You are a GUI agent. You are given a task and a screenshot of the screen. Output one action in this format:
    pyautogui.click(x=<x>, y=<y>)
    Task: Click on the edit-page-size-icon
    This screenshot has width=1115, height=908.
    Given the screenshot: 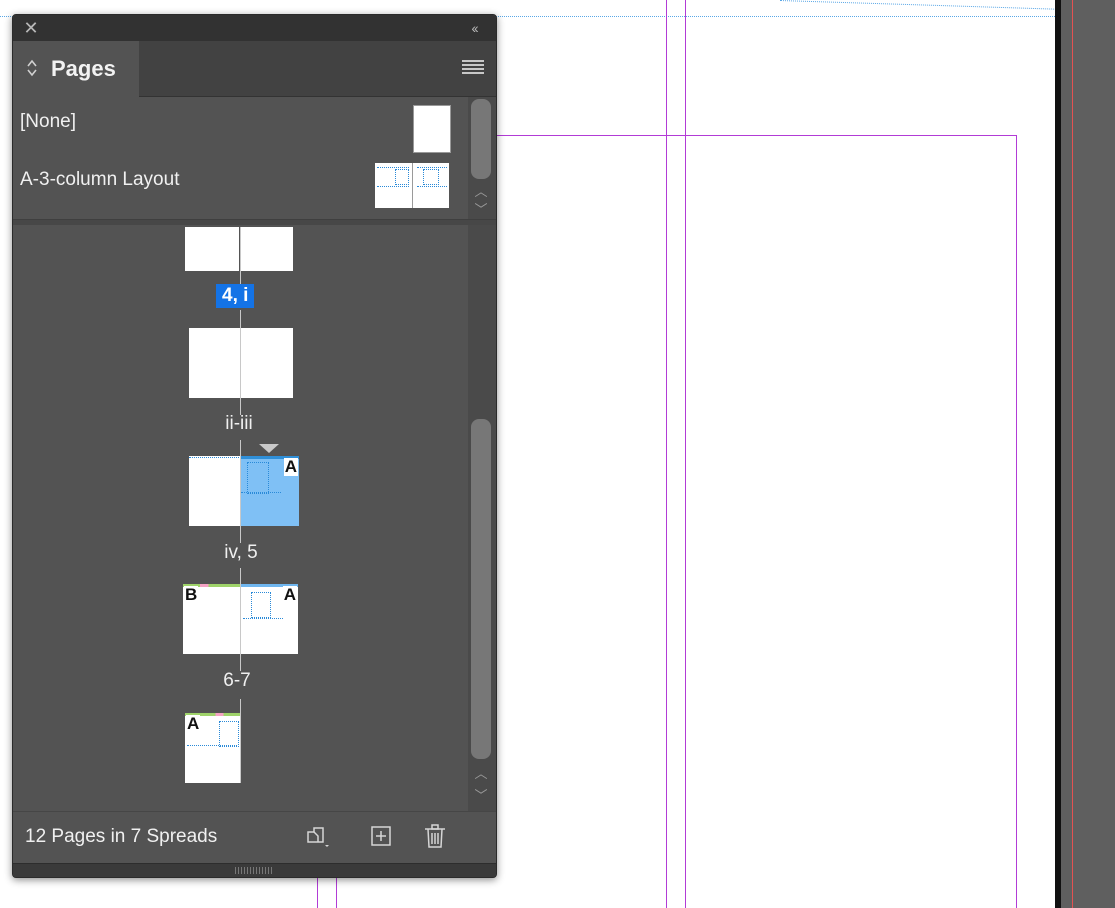 What is the action you would take?
    pyautogui.click(x=317, y=836)
    